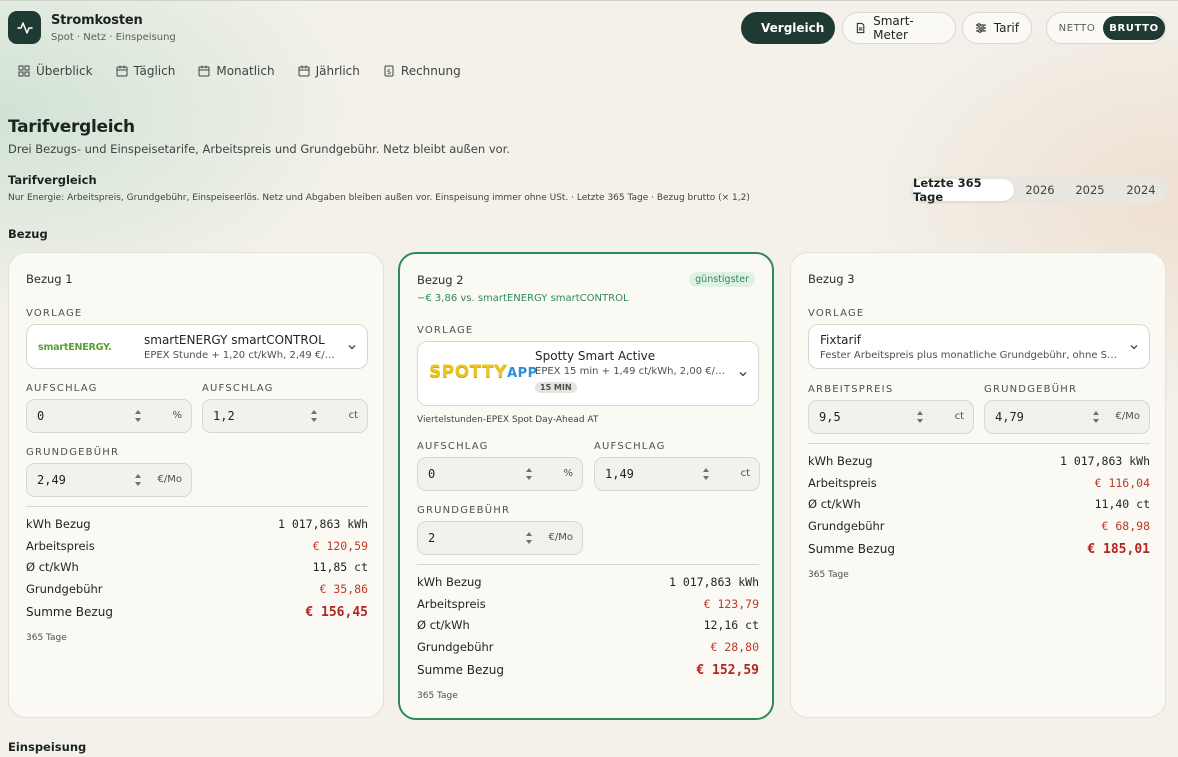  I want to click on tax-toggle: NETTO BRUTTO, so click(1106, 28).